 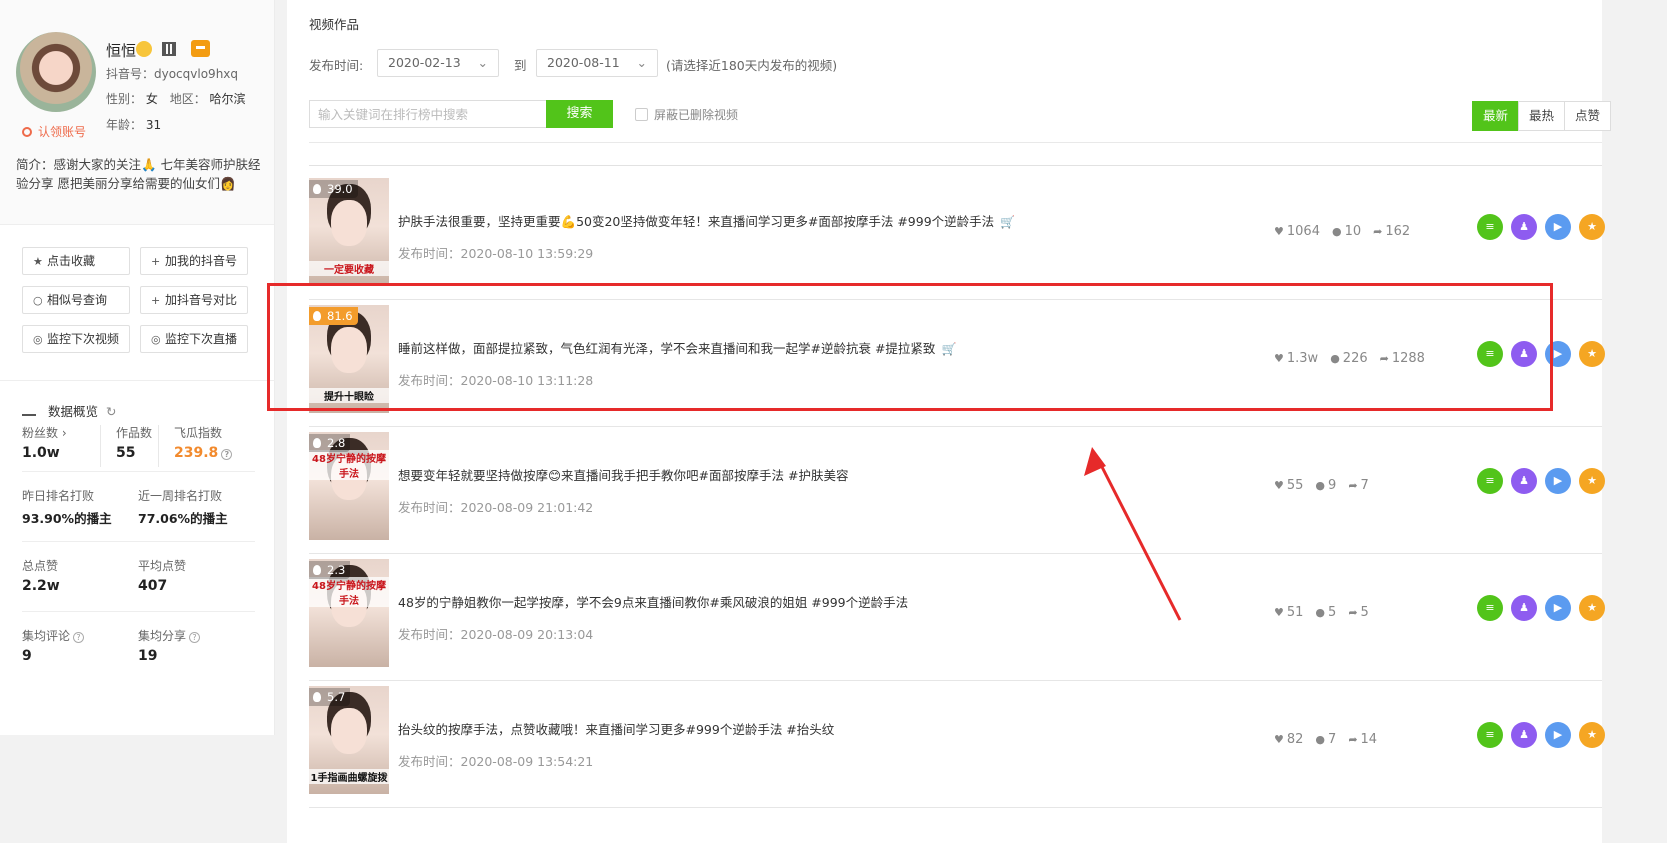 I want to click on hide-deleted-label: 屏蔽已删除视频, so click(x=696, y=115).